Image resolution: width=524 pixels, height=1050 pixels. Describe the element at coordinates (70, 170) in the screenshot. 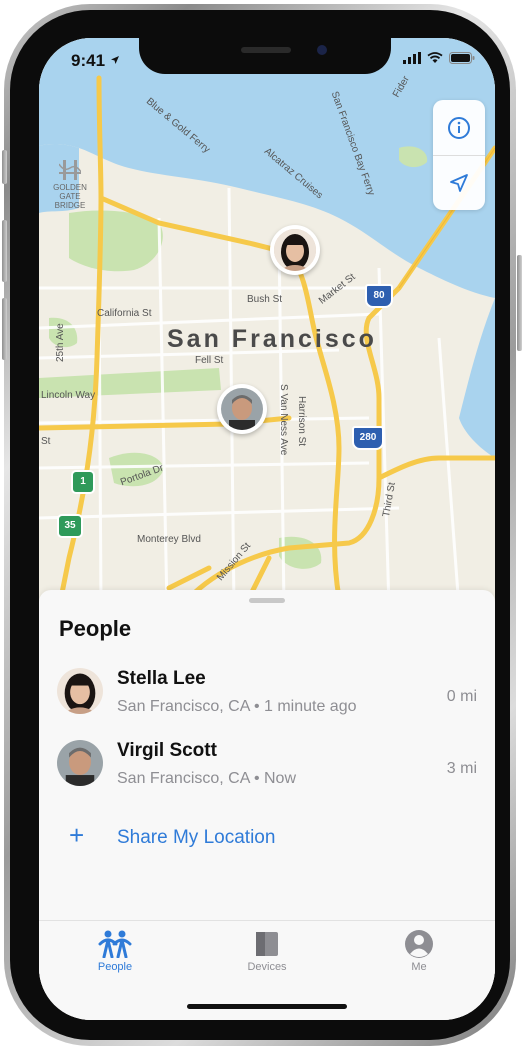

I see `golden-gate-bridge-icon` at that location.